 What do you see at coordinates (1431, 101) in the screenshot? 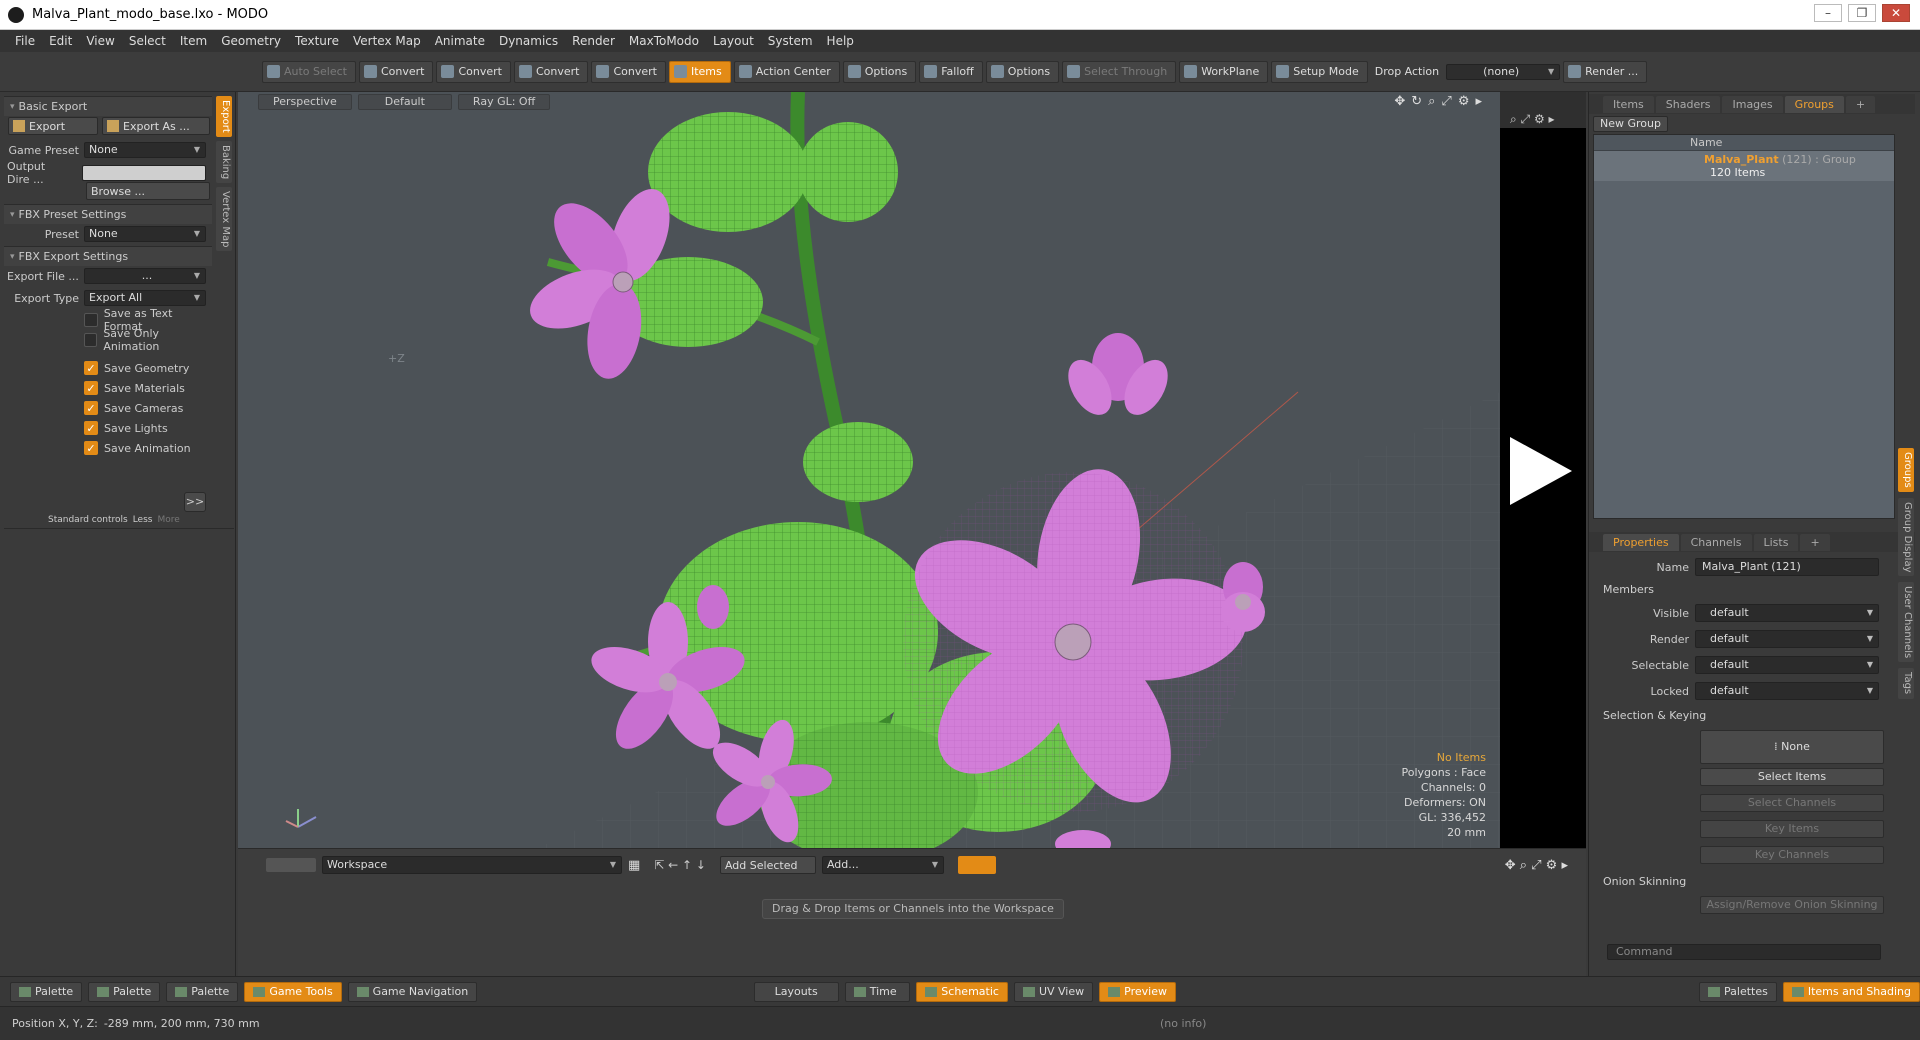
I see `zoom-icon: ⌕` at bounding box center [1431, 101].